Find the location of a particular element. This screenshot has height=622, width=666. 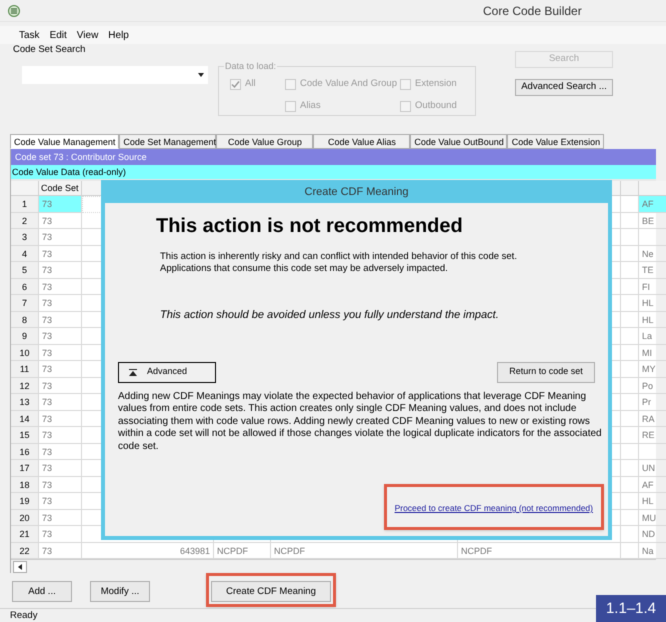

row-number: 5 is located at coordinates (25, 270).